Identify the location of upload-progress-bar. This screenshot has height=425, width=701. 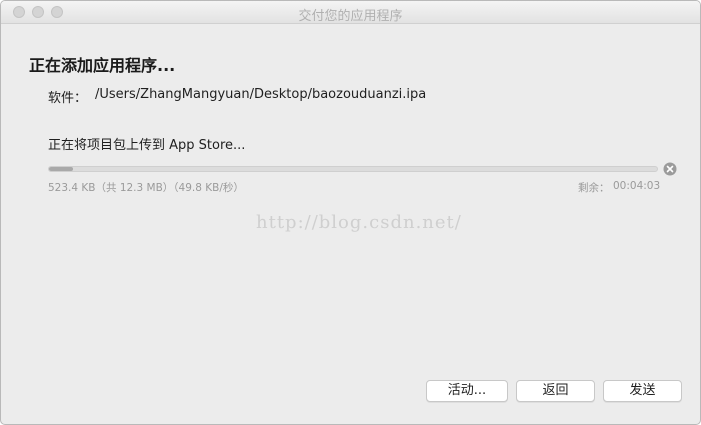
(353, 169).